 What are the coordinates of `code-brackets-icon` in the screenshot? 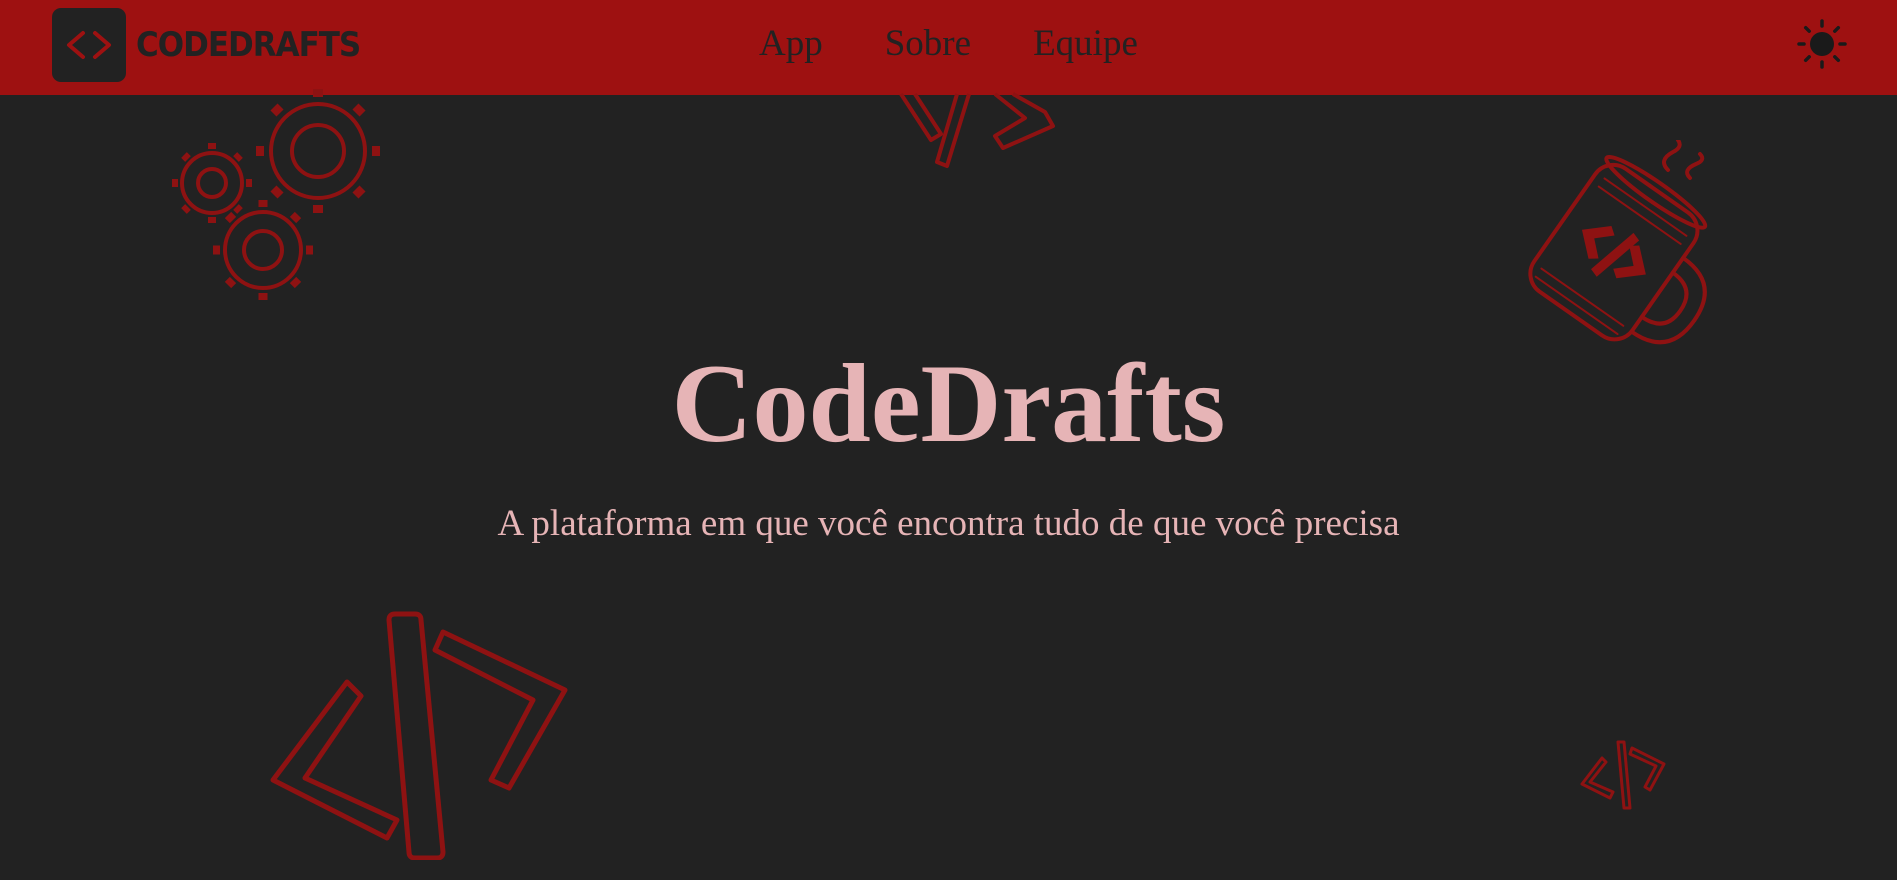 It's located at (89, 45).